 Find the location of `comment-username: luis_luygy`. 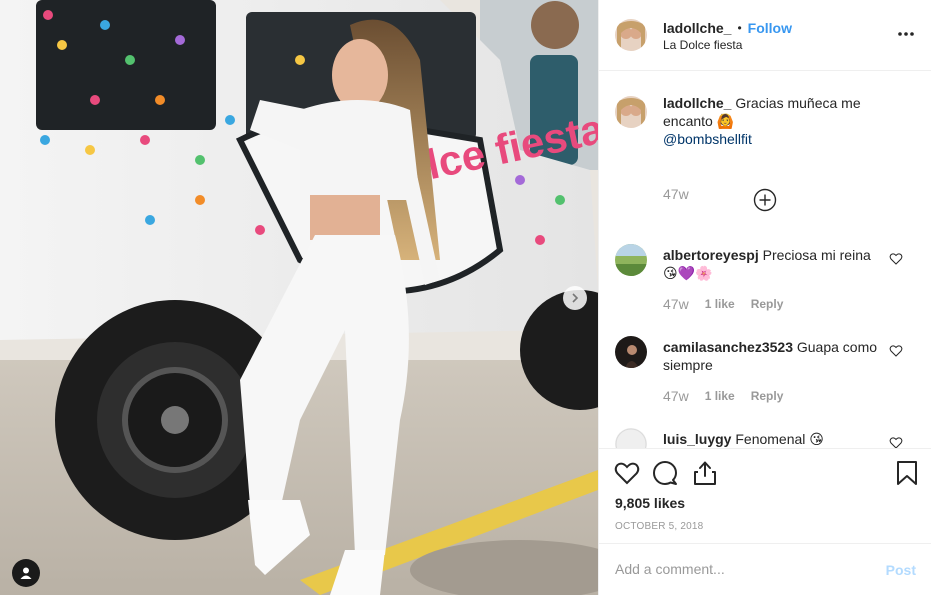

comment-username: luis_luygy is located at coordinates (697, 439).